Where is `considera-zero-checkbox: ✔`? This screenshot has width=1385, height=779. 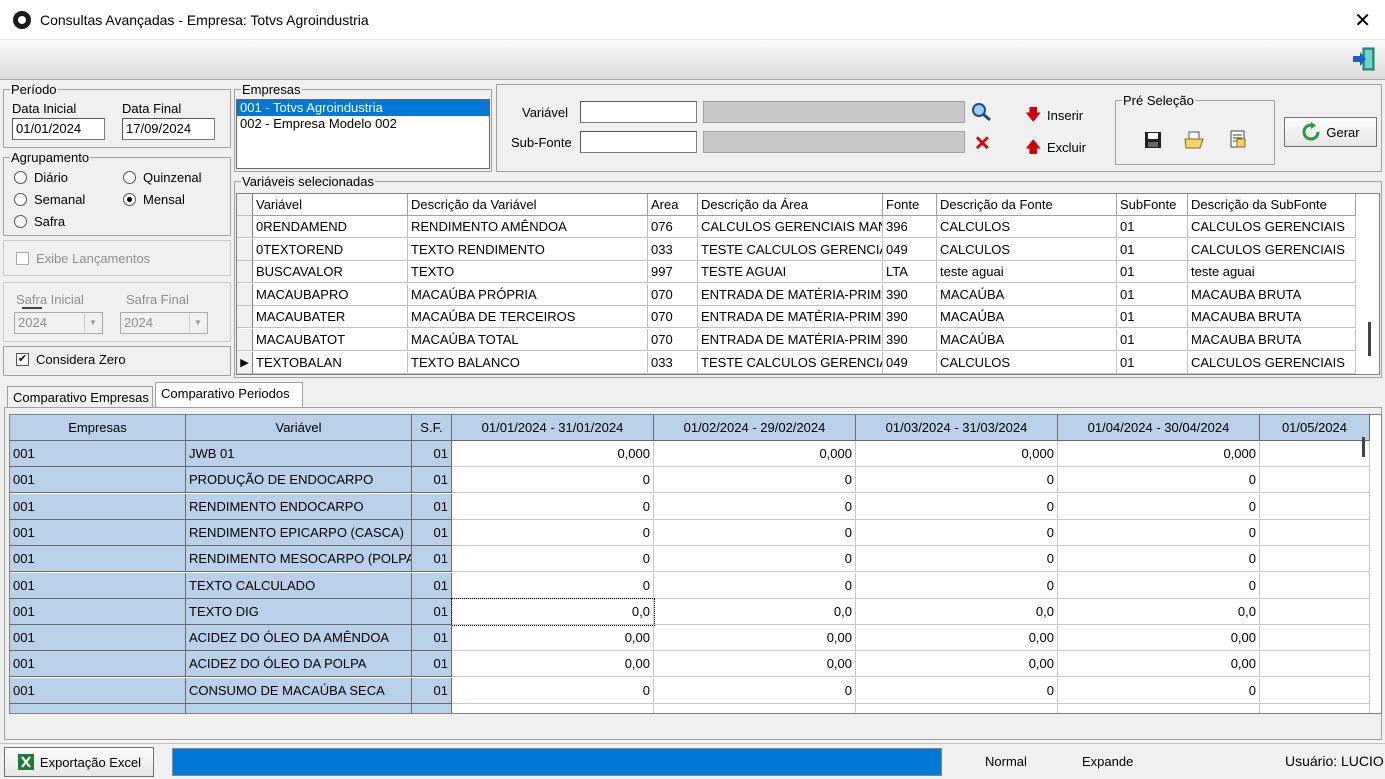 considera-zero-checkbox: ✔ is located at coordinates (22, 359).